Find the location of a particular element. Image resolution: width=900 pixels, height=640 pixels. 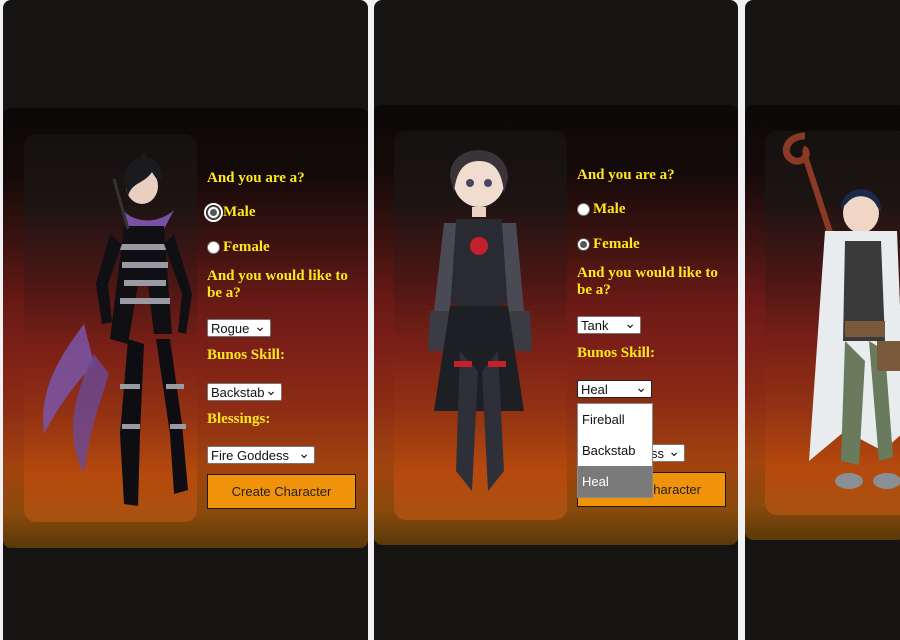

skill-select-value: Backstab is located at coordinates (238, 392).